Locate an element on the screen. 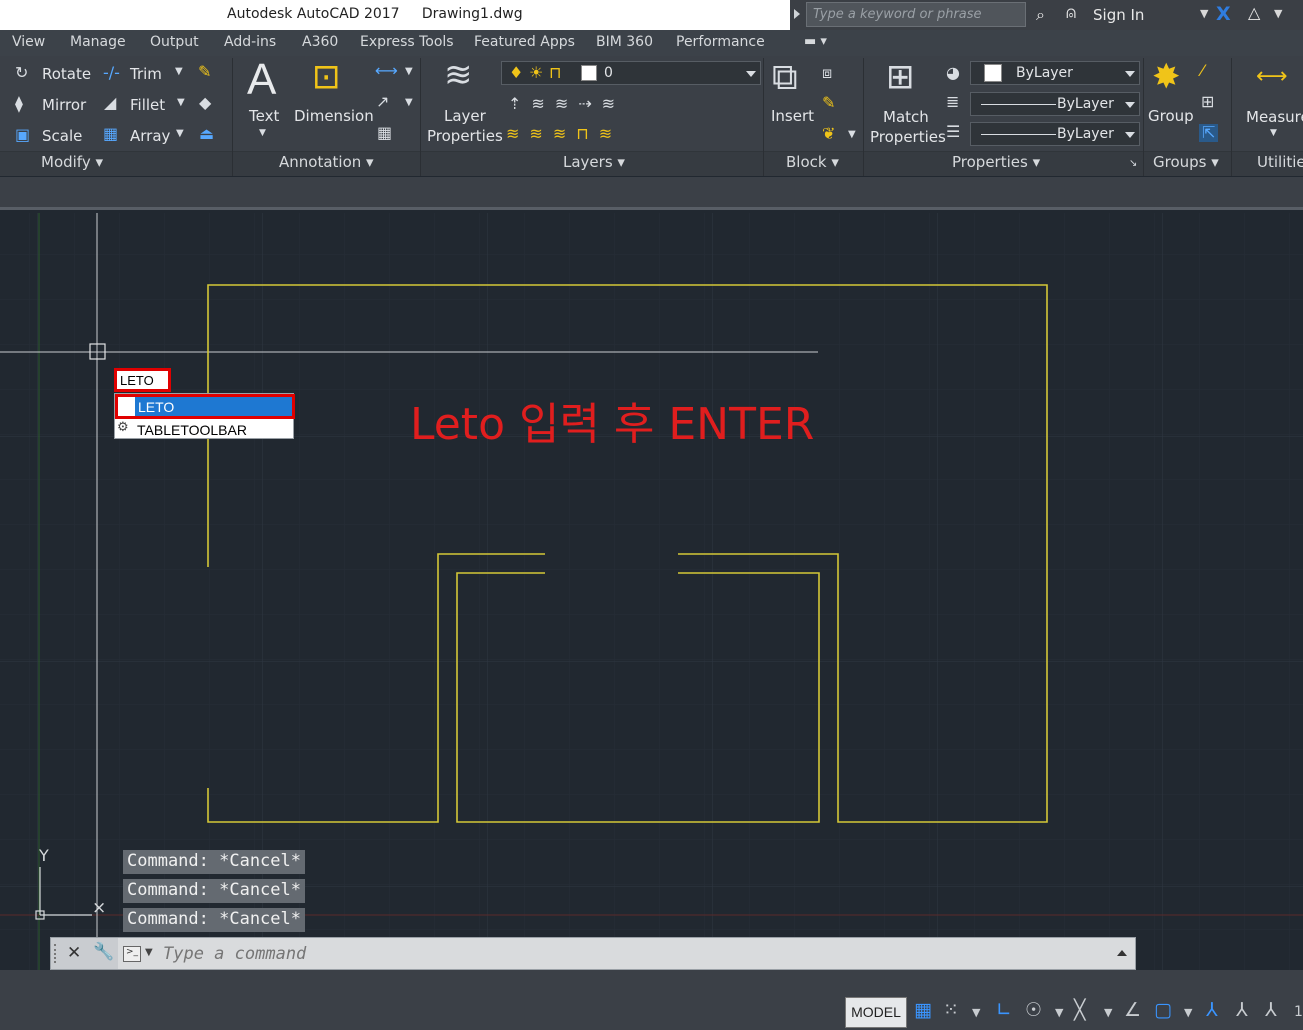  groups-panel-title: Groups ▾ is located at coordinates (1186, 164).